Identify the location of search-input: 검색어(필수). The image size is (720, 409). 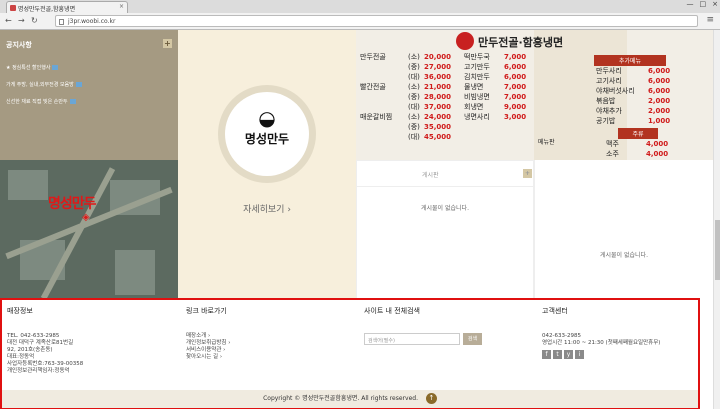
(412, 339).